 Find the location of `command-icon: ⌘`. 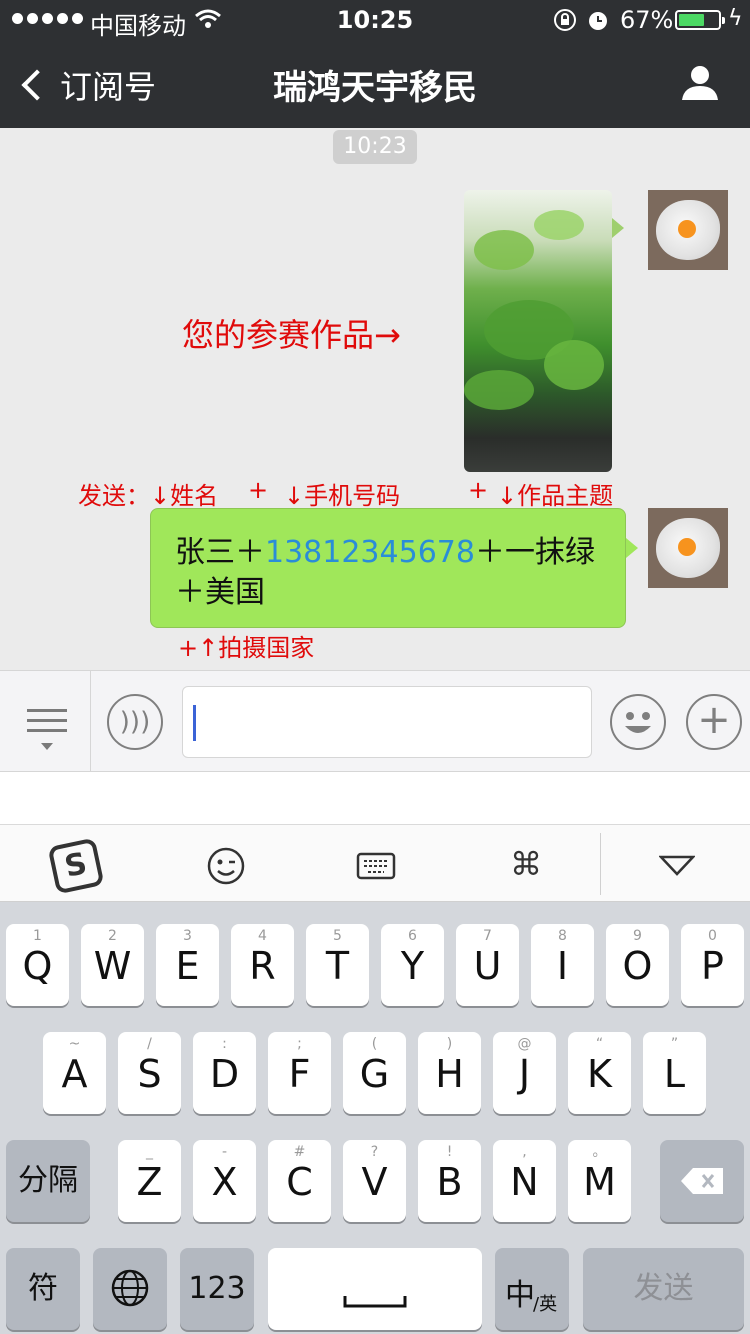

command-icon: ⌘ is located at coordinates (526, 864).